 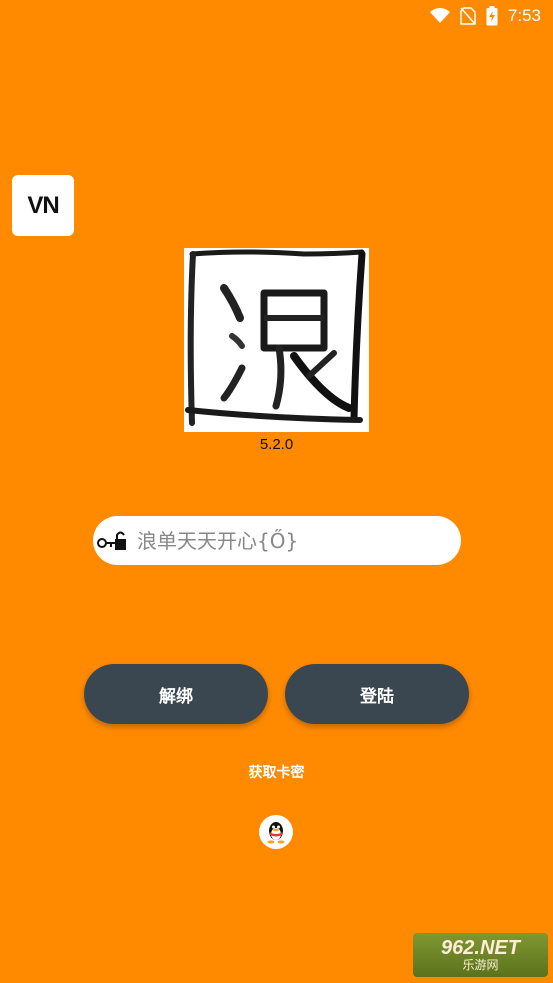 I want to click on no-sim-icon, so click(x=468, y=16).